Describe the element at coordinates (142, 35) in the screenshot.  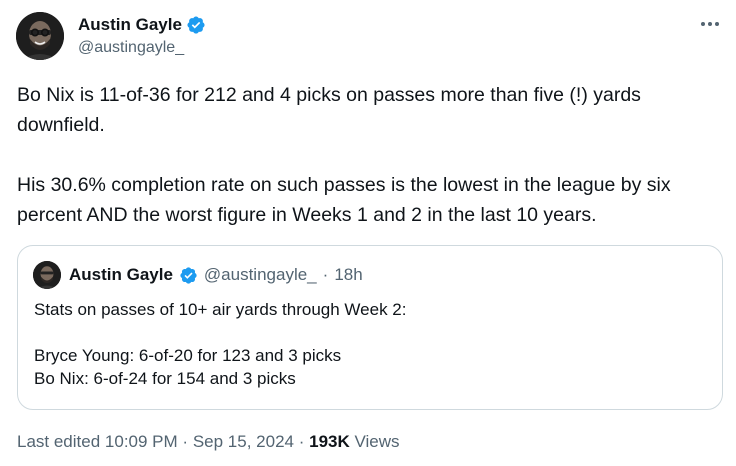
I see `author-info: Austin Gayle @austingayle_` at that location.